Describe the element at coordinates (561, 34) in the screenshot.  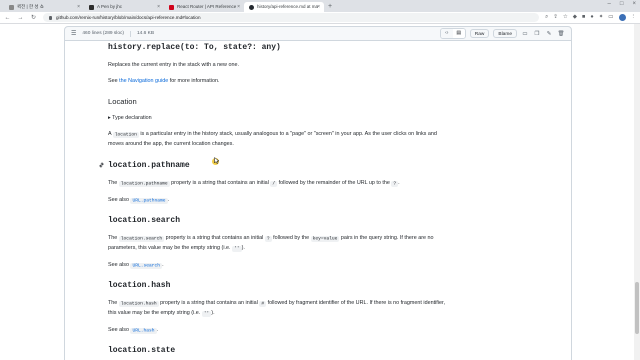
I see `delete-trash-icon: 🗑` at that location.